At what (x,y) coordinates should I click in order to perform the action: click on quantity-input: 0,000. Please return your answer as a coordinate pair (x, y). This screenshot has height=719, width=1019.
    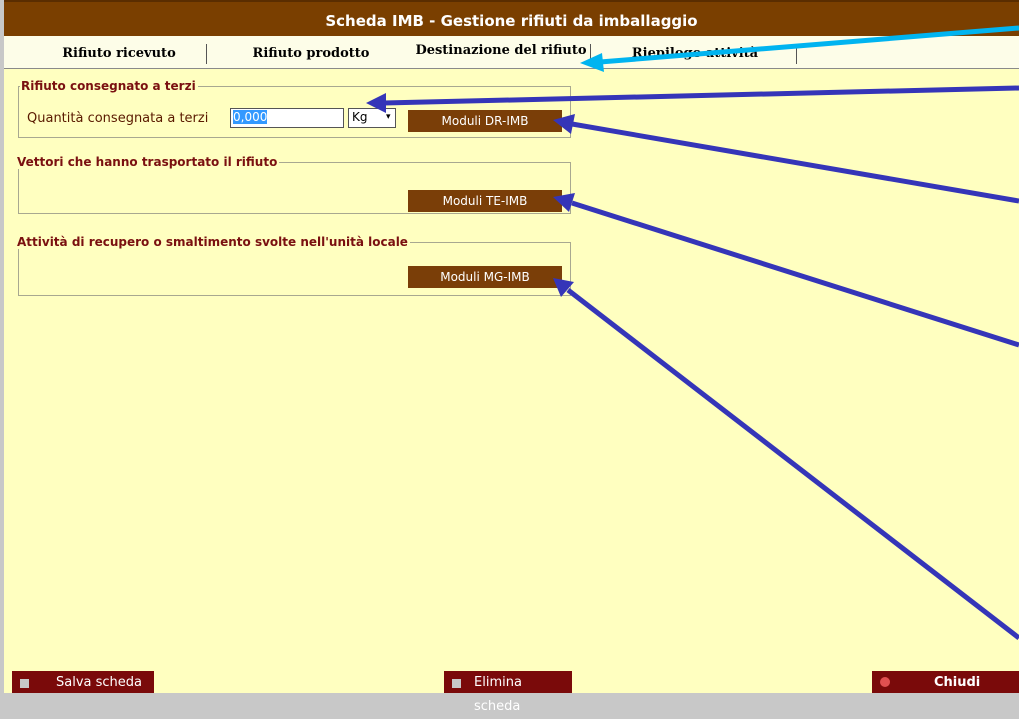
    Looking at the image, I should click on (287, 118).